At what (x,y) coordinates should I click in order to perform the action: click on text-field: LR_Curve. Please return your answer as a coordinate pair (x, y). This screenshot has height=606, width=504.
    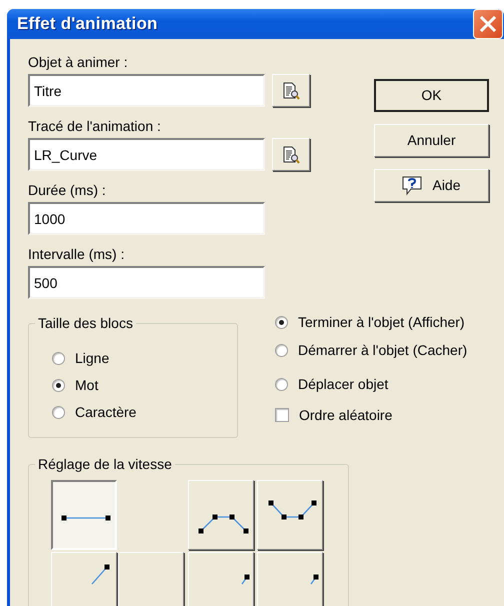
    Looking at the image, I should click on (146, 154).